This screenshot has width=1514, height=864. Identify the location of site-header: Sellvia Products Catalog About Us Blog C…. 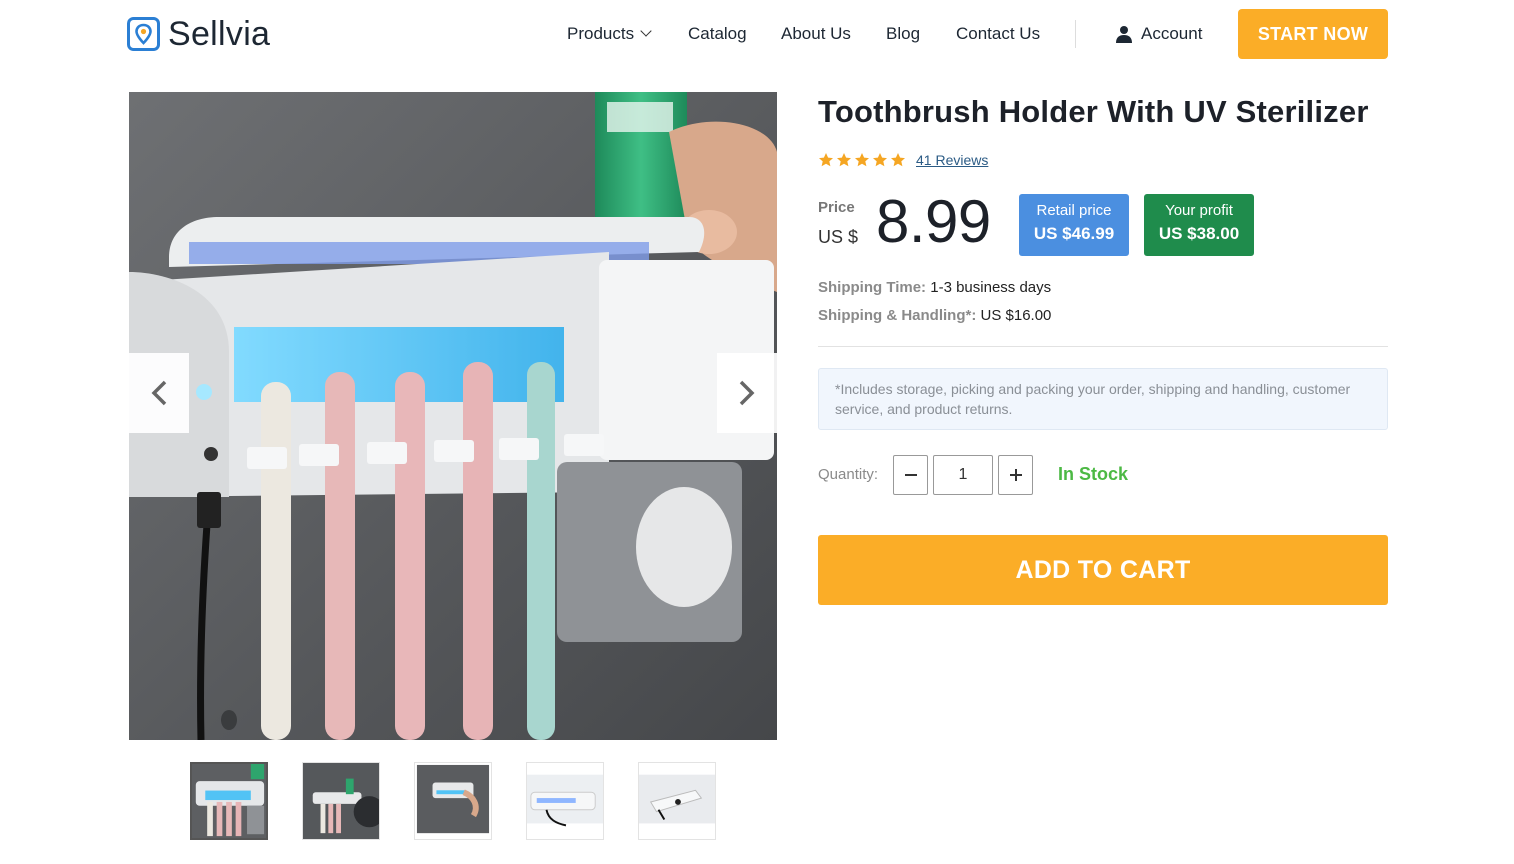
(757, 34).